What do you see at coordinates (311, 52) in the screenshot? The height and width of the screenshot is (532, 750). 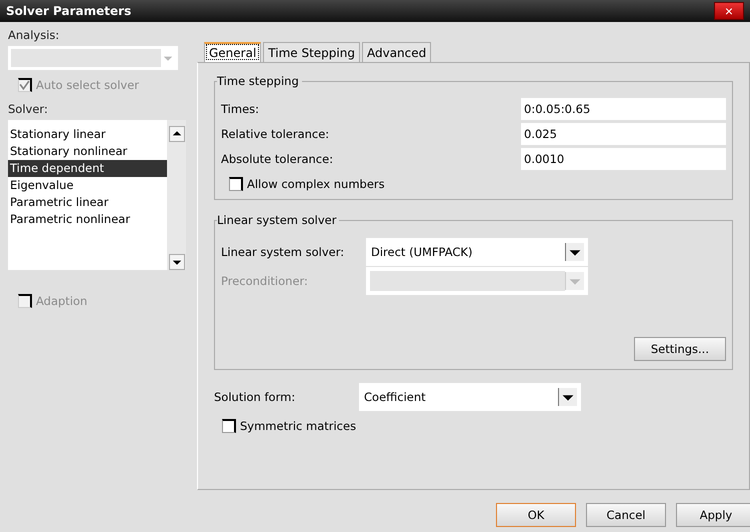 I see `tab: Time Stepping` at bounding box center [311, 52].